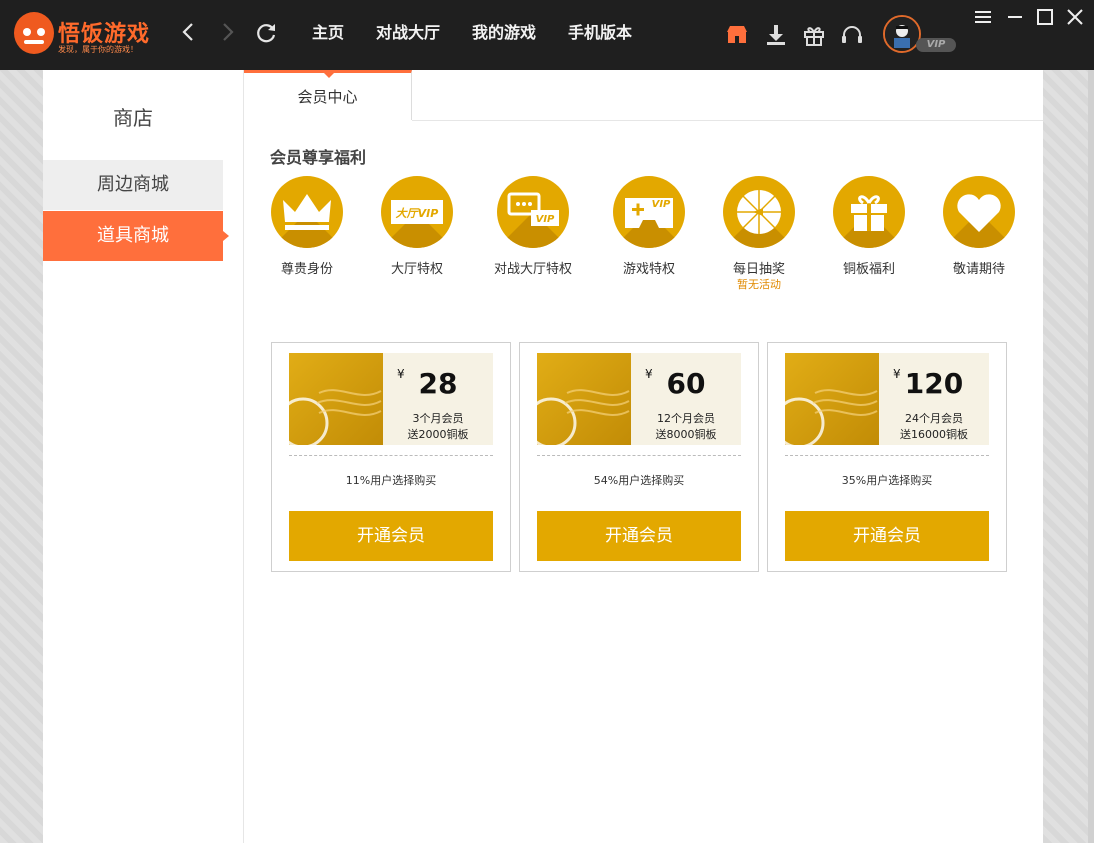  I want to click on benefit-item: VIP 游戏特权, so click(649, 236).